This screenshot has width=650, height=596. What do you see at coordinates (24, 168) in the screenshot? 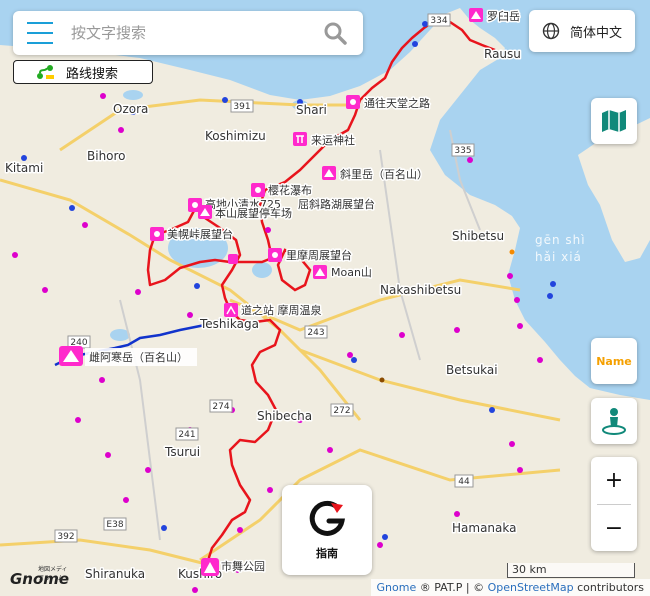
I see `place-kitami: Kitami` at bounding box center [24, 168].